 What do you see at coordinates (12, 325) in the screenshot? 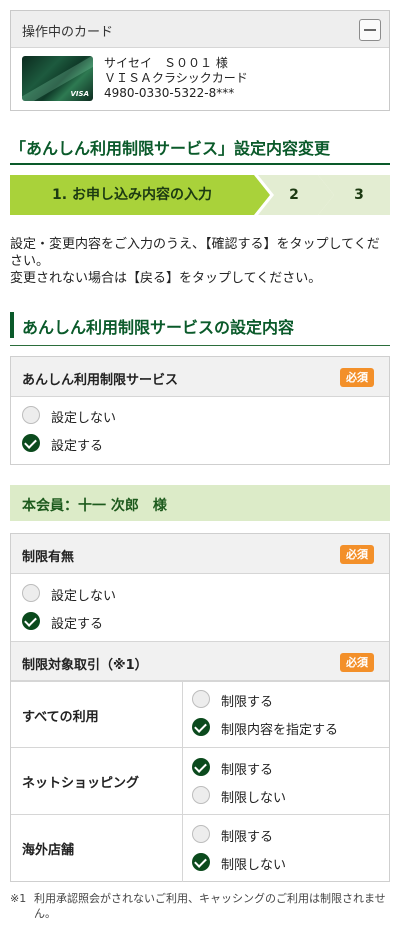
I see `section-heading-bar` at bounding box center [12, 325].